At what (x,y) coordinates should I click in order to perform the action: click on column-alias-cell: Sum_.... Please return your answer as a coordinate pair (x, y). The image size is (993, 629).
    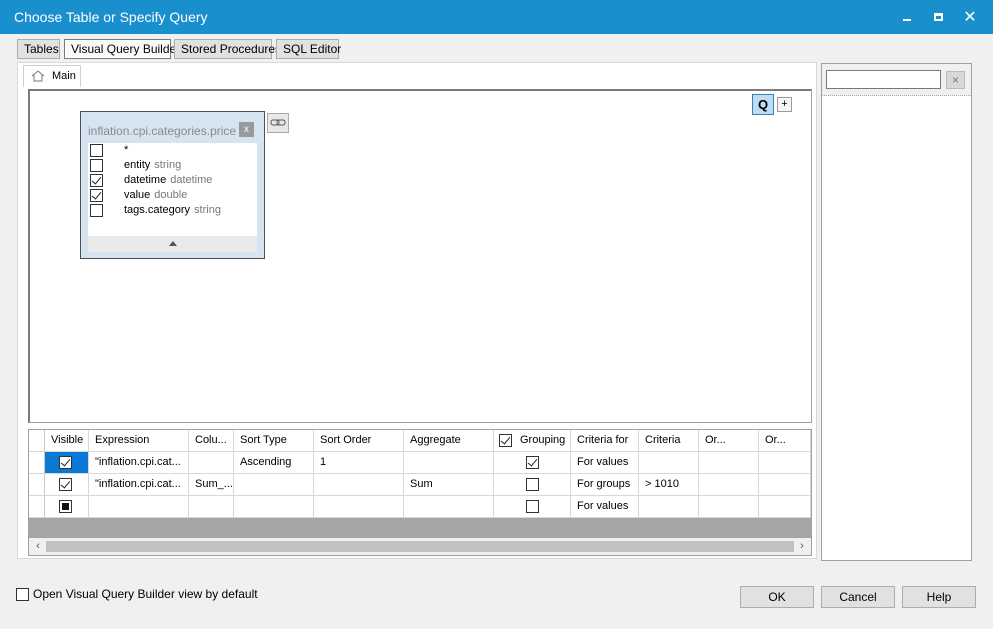
    Looking at the image, I should click on (211, 485).